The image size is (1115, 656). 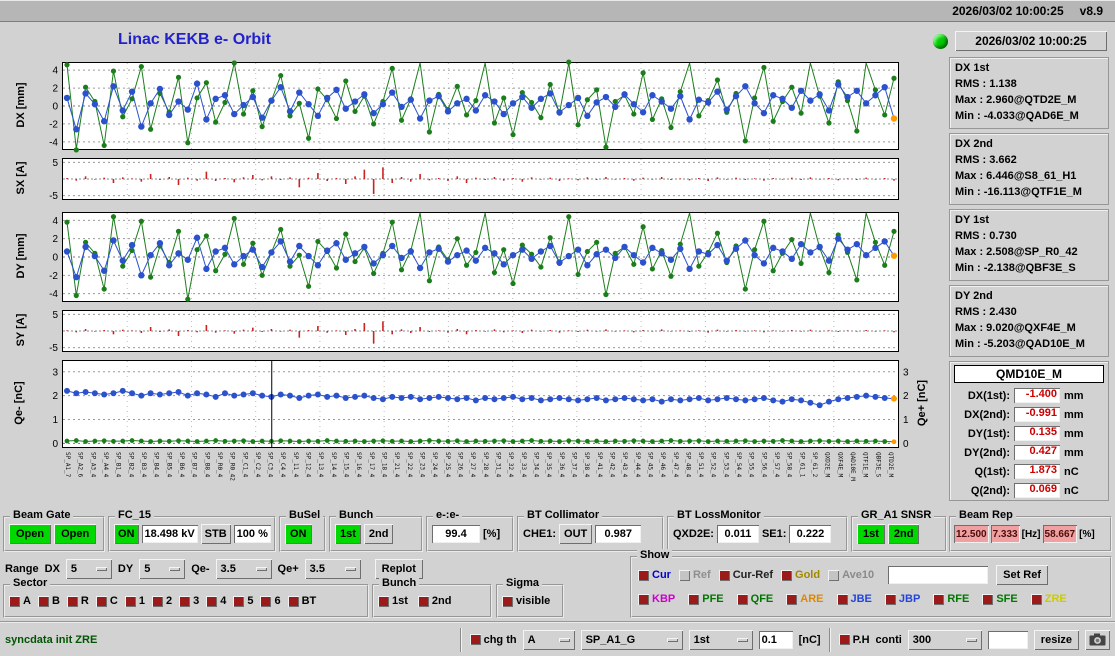 I want to click on range-qem-dropdown: 3.5, so click(x=243, y=569).